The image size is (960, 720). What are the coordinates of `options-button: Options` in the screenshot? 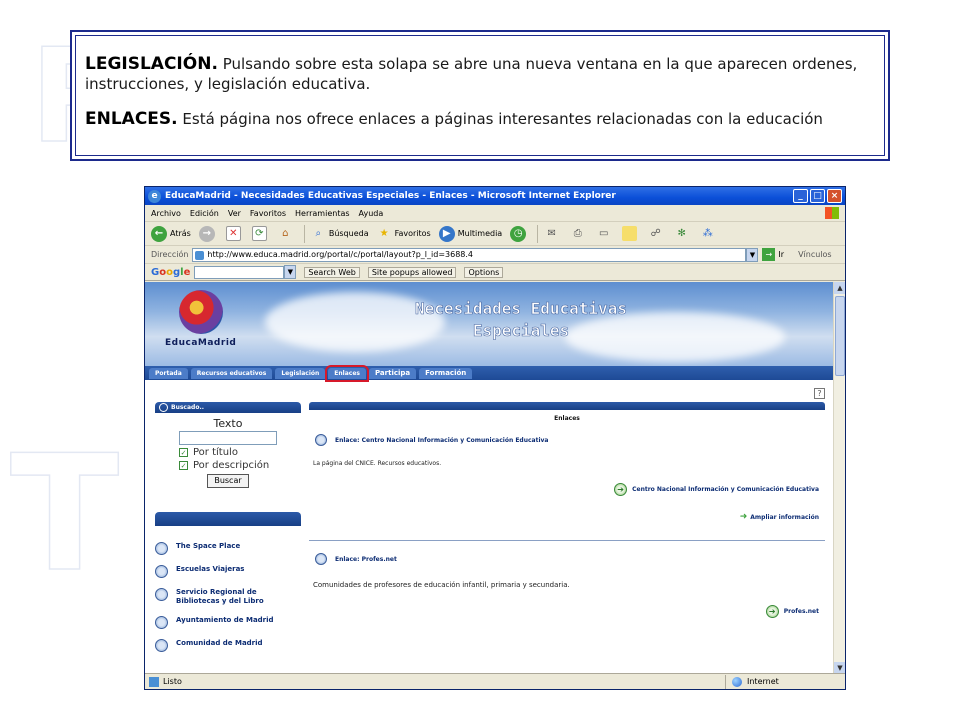 It's located at (484, 272).